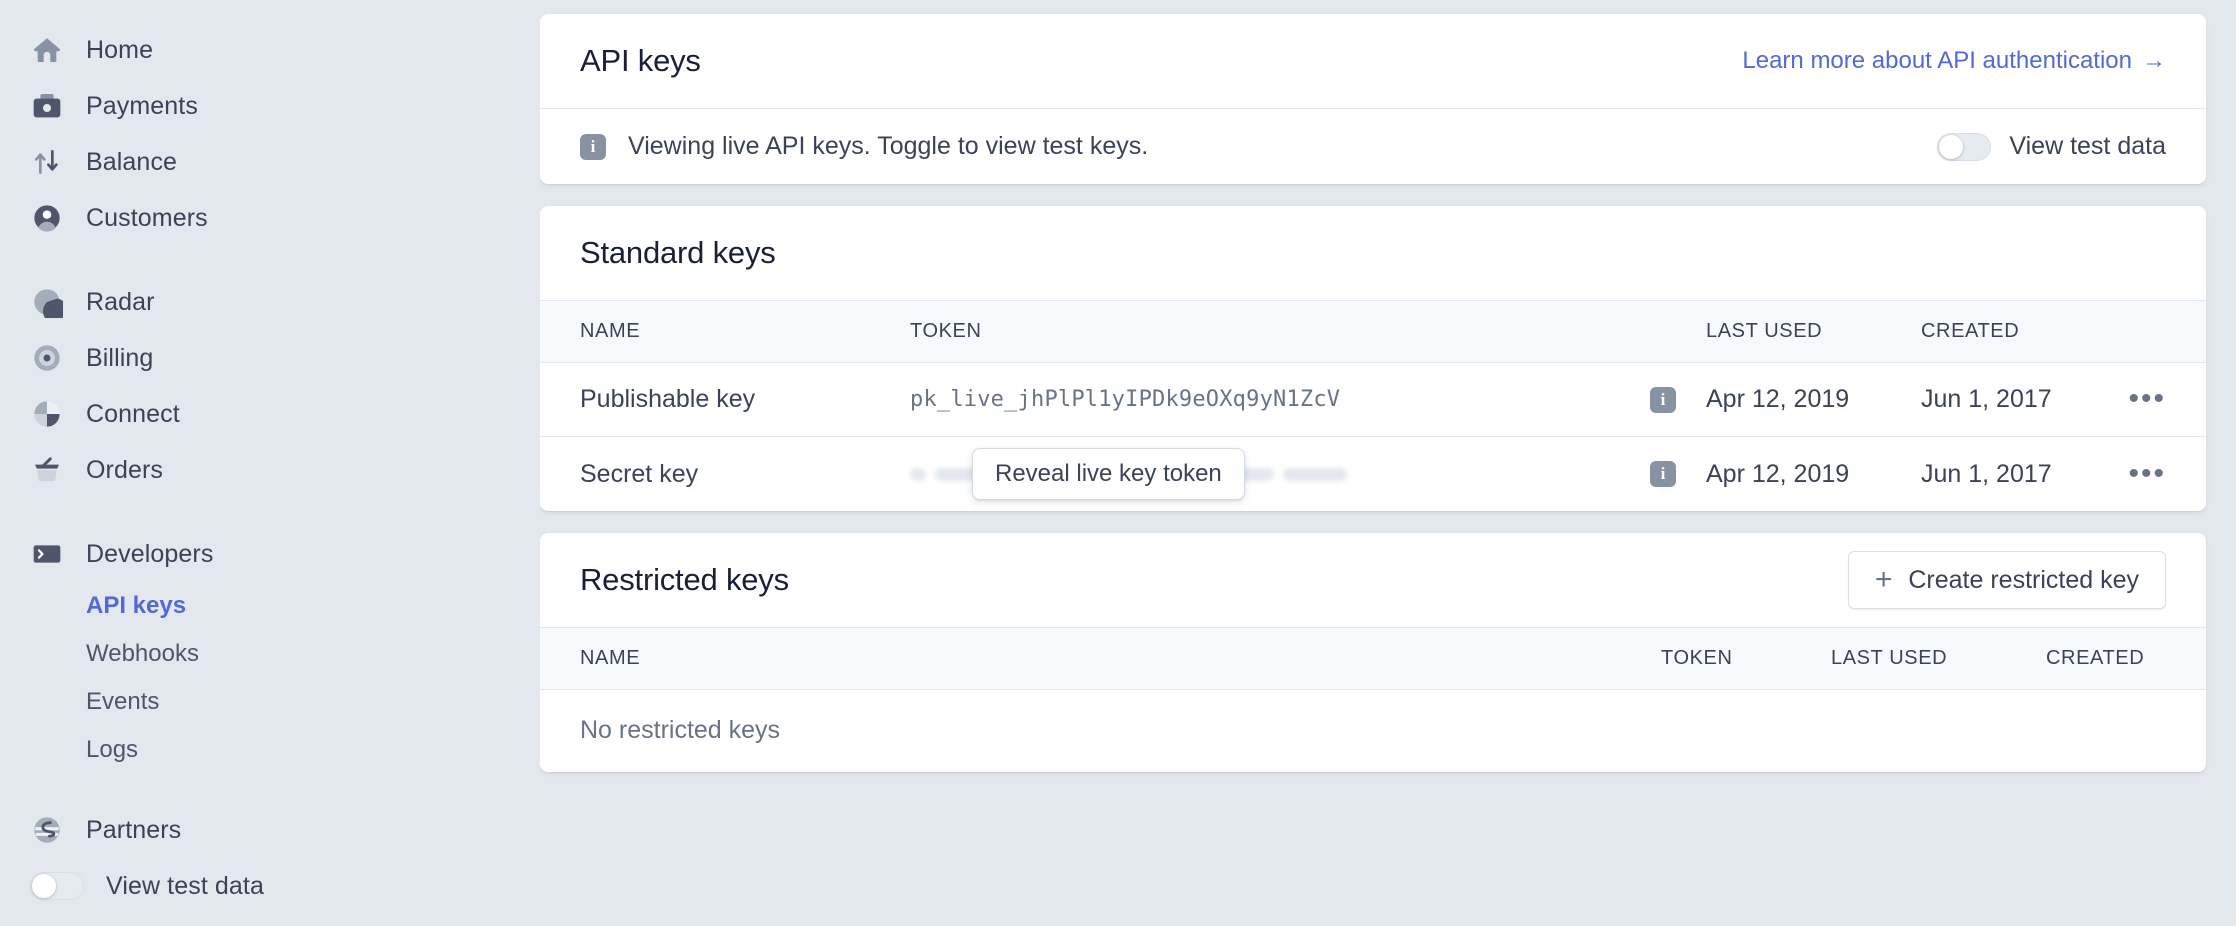 The image size is (2236, 926). I want to click on sidebar-item-label: Home, so click(120, 49).